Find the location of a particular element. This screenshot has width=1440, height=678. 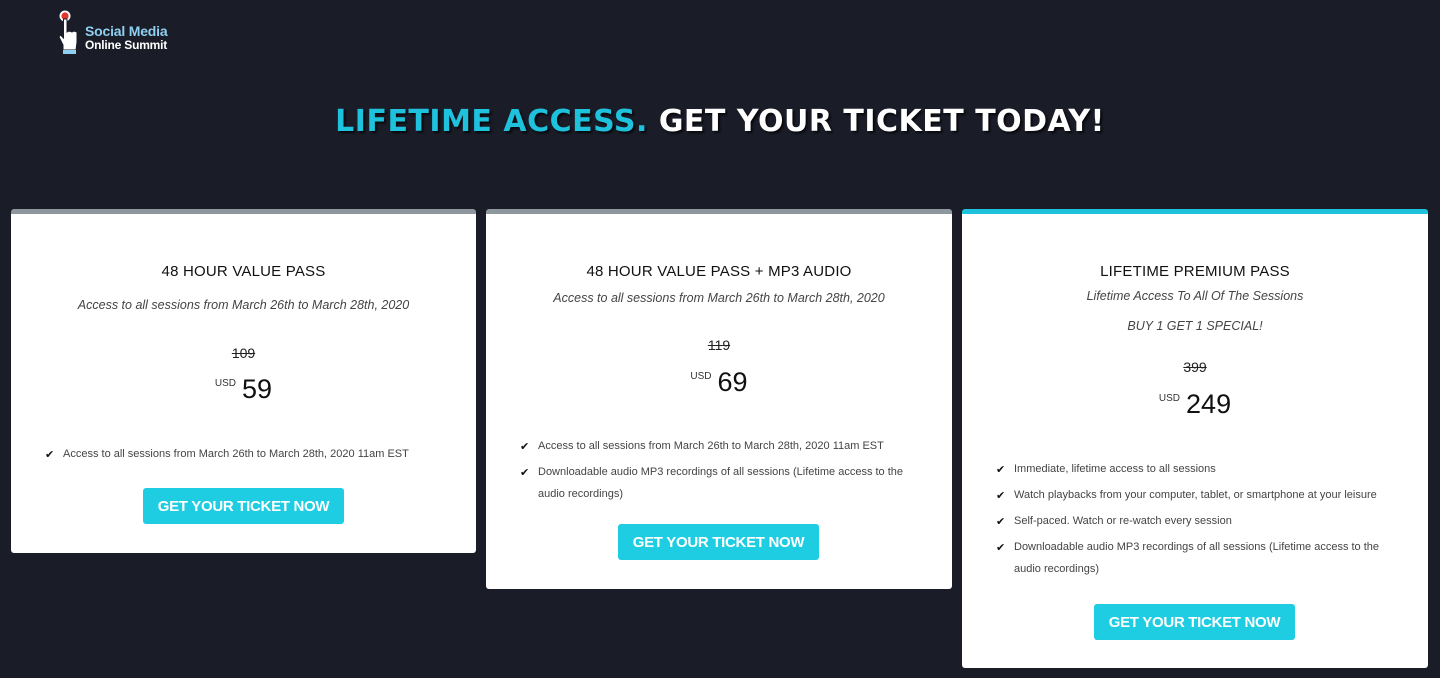

headline-main: GET YOUR TICKET TODAY! is located at coordinates (881, 121).